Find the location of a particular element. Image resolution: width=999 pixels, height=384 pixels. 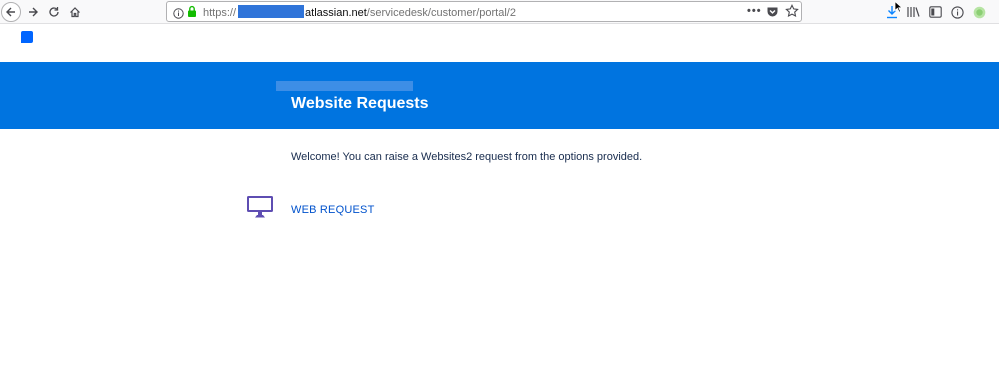

back-arrow-icon is located at coordinates (10, 12).